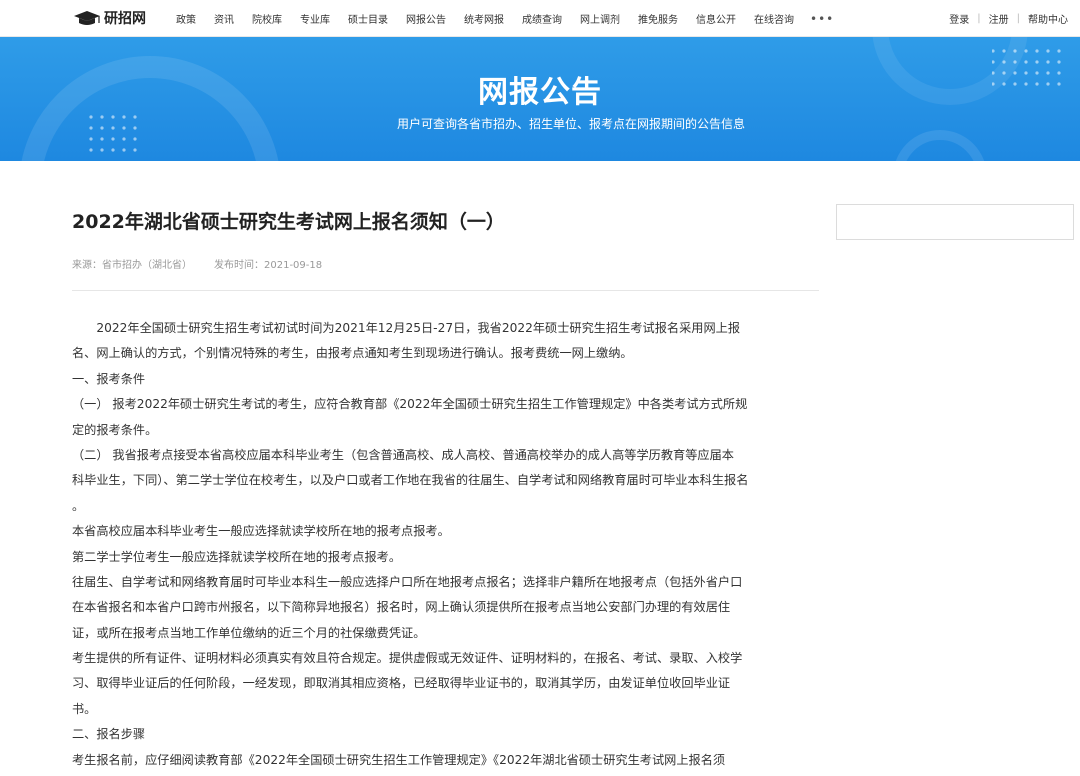  I want to click on nav-item-adjustment: 网上调剂, so click(600, 18).